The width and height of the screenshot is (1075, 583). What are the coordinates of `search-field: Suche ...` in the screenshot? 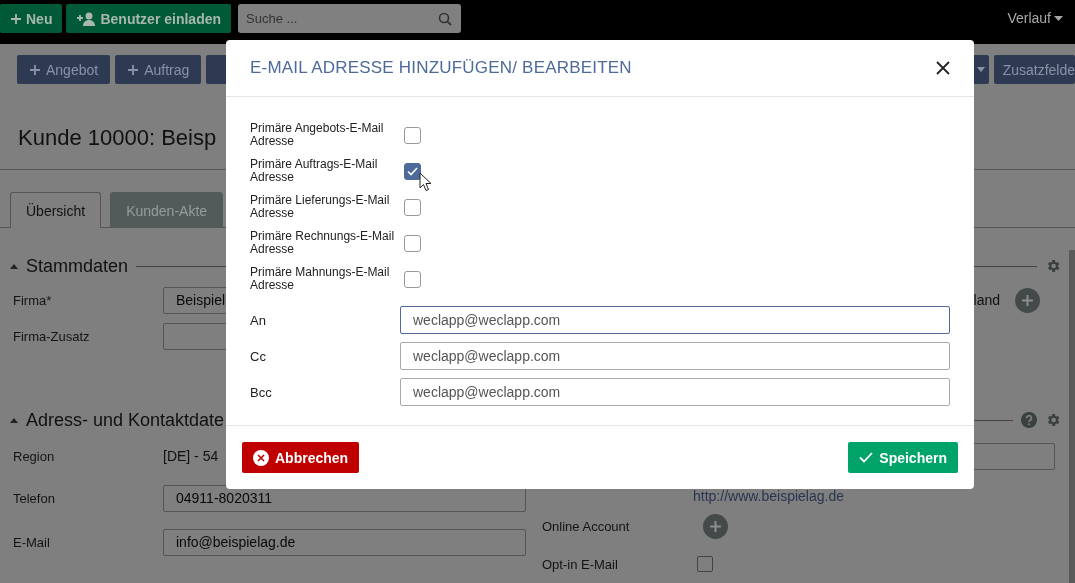 It's located at (350, 18).